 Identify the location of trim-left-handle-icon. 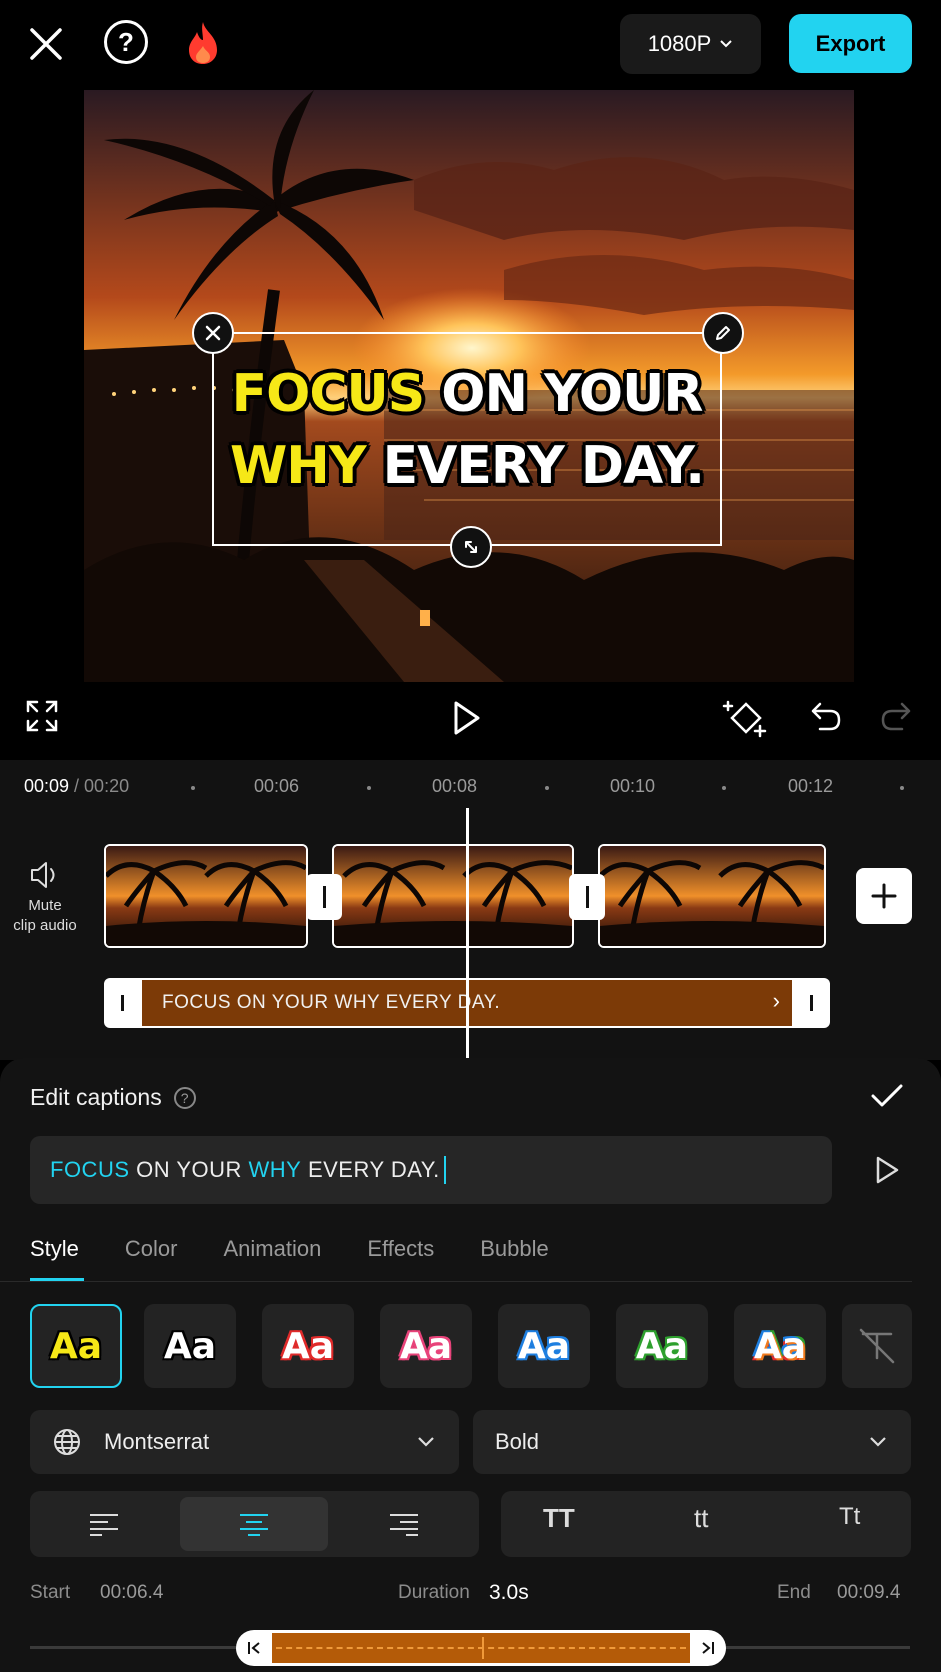
(255, 1648).